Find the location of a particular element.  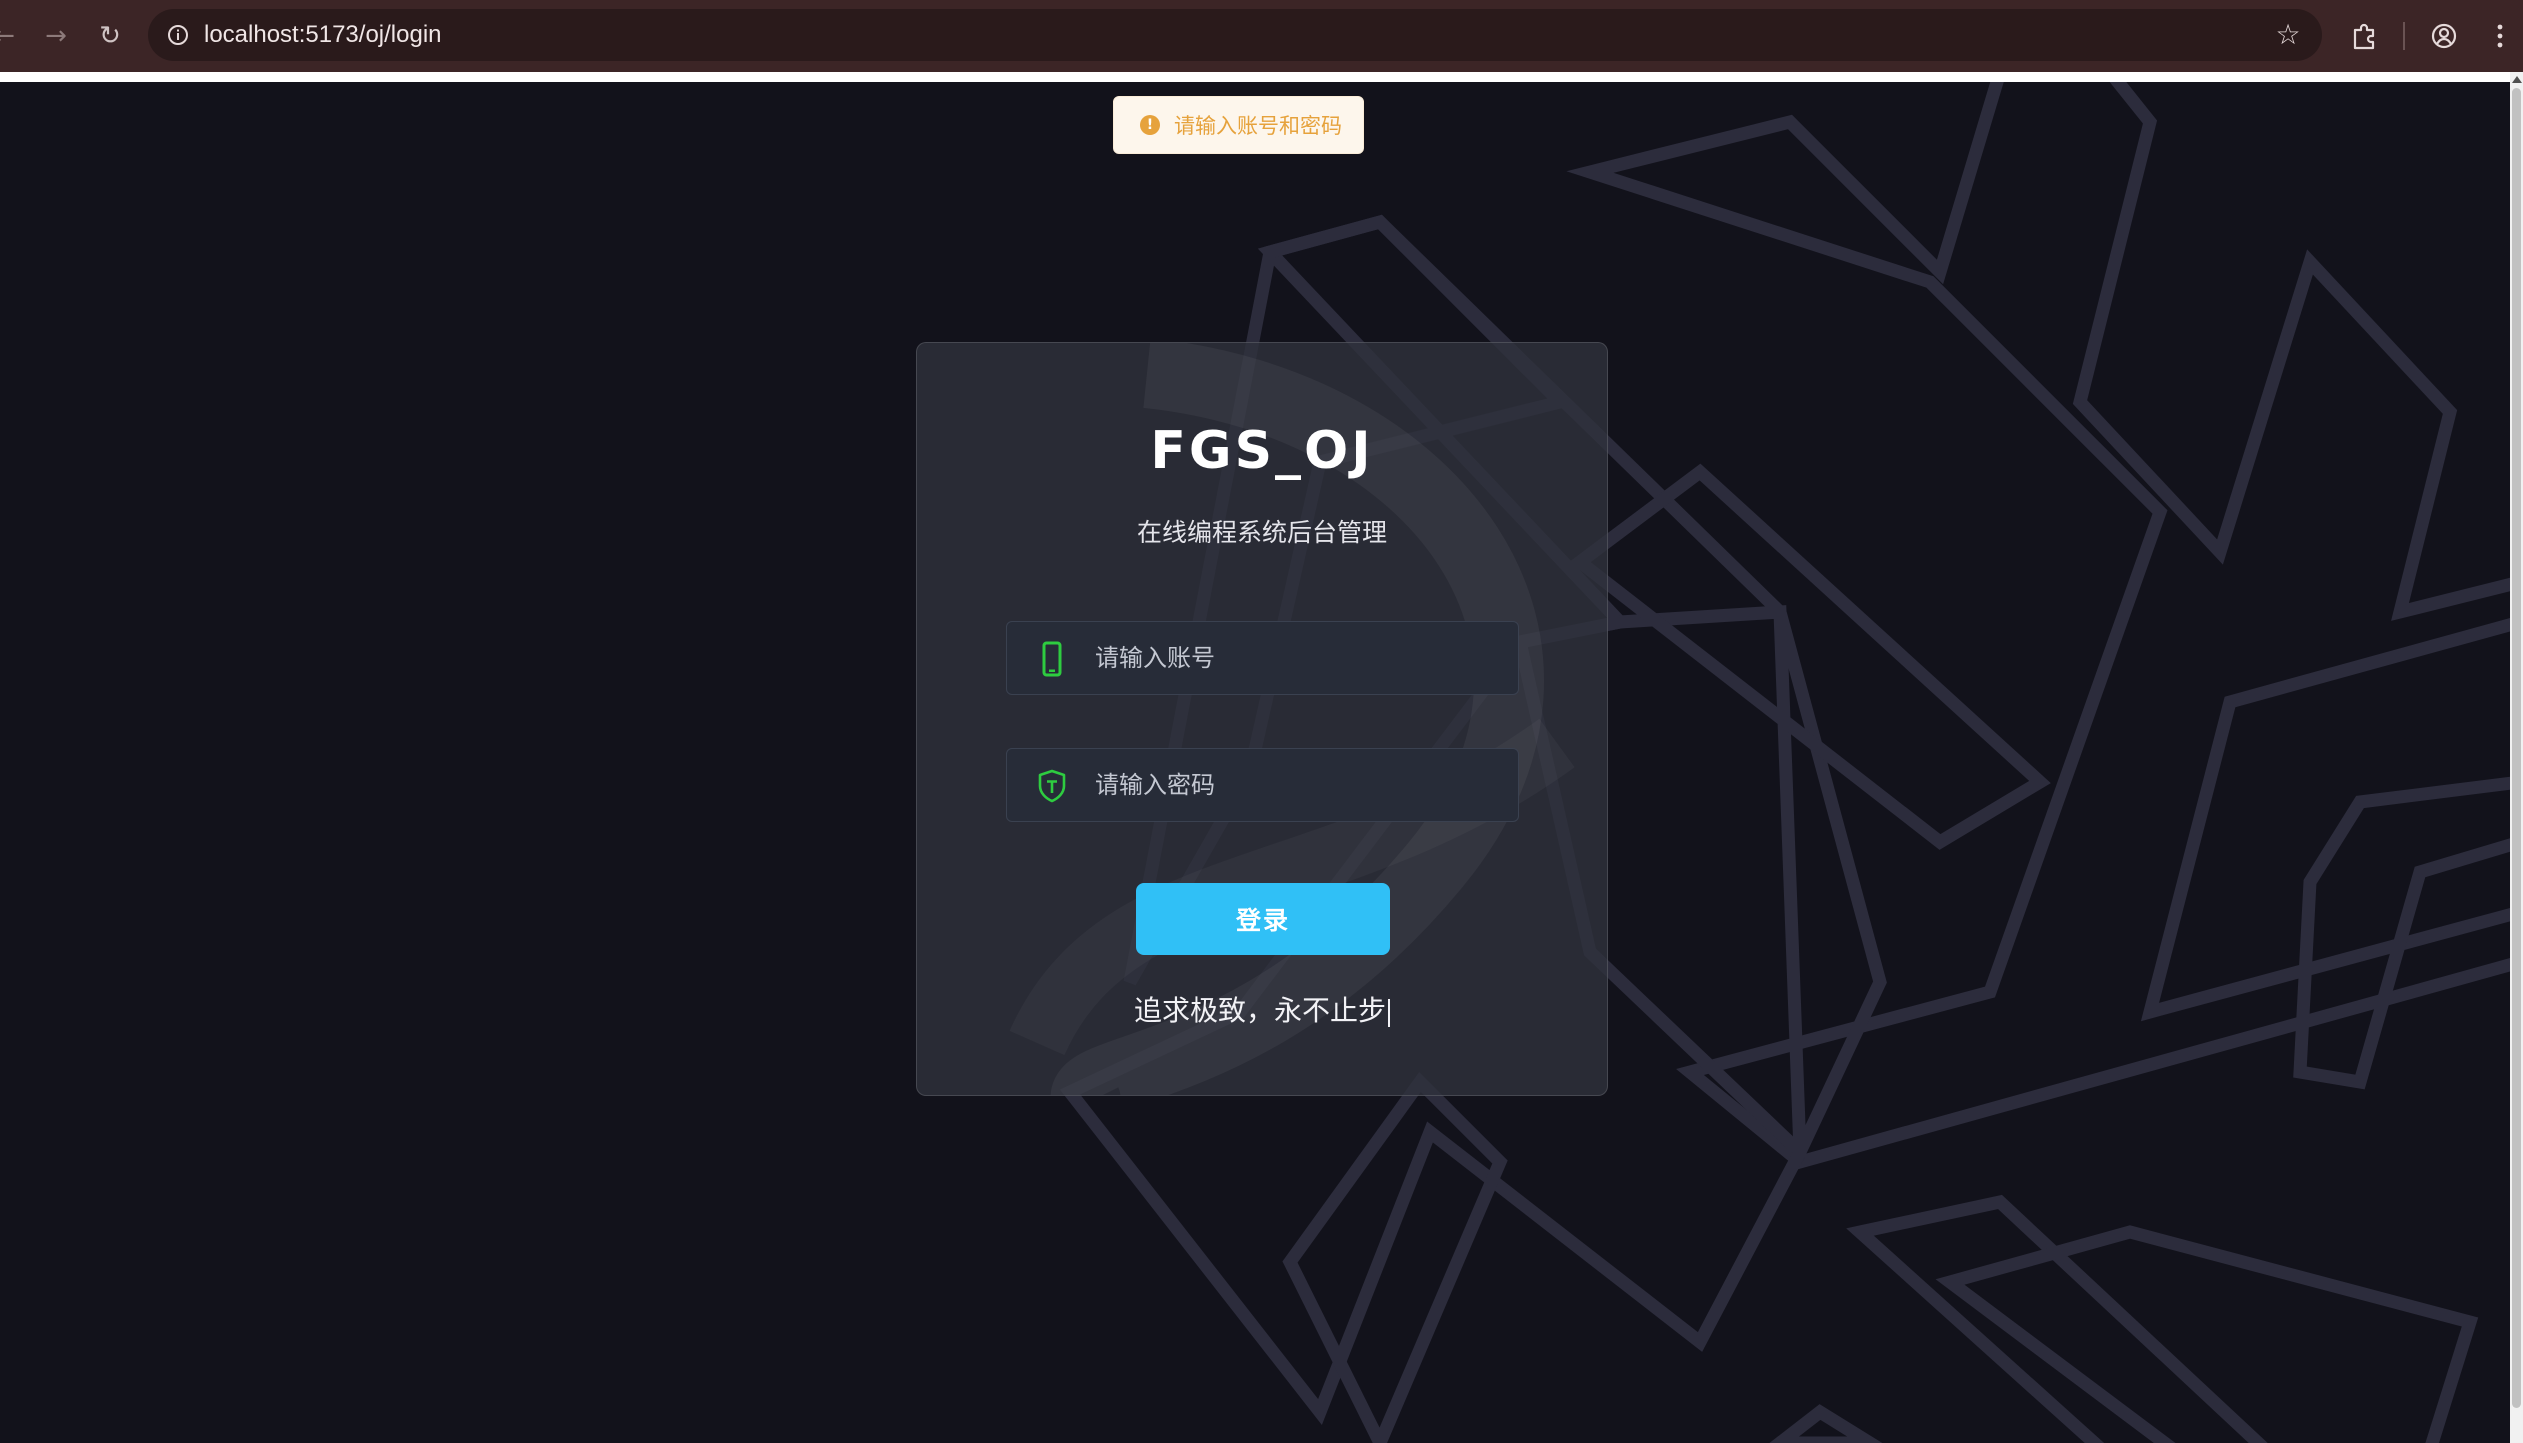

profile-icon is located at coordinates (2444, 36).